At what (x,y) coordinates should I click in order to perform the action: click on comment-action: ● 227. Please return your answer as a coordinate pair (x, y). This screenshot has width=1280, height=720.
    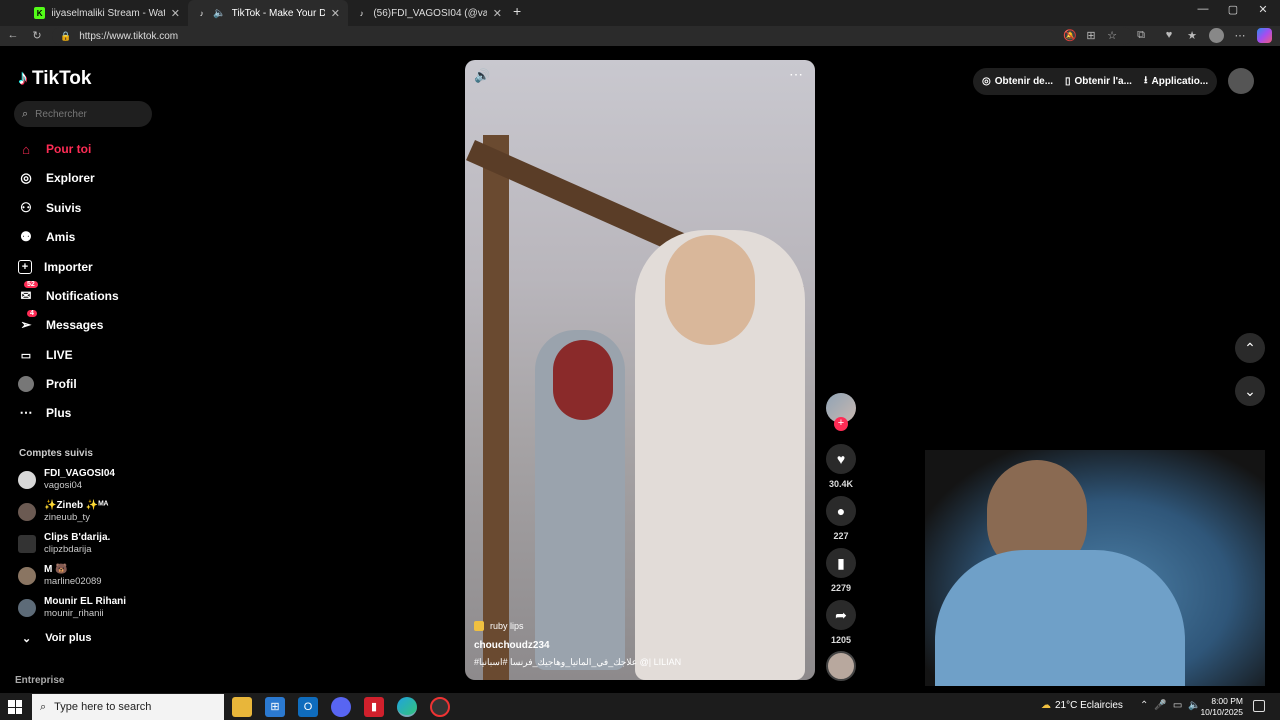
    Looking at the image, I should click on (841, 518).